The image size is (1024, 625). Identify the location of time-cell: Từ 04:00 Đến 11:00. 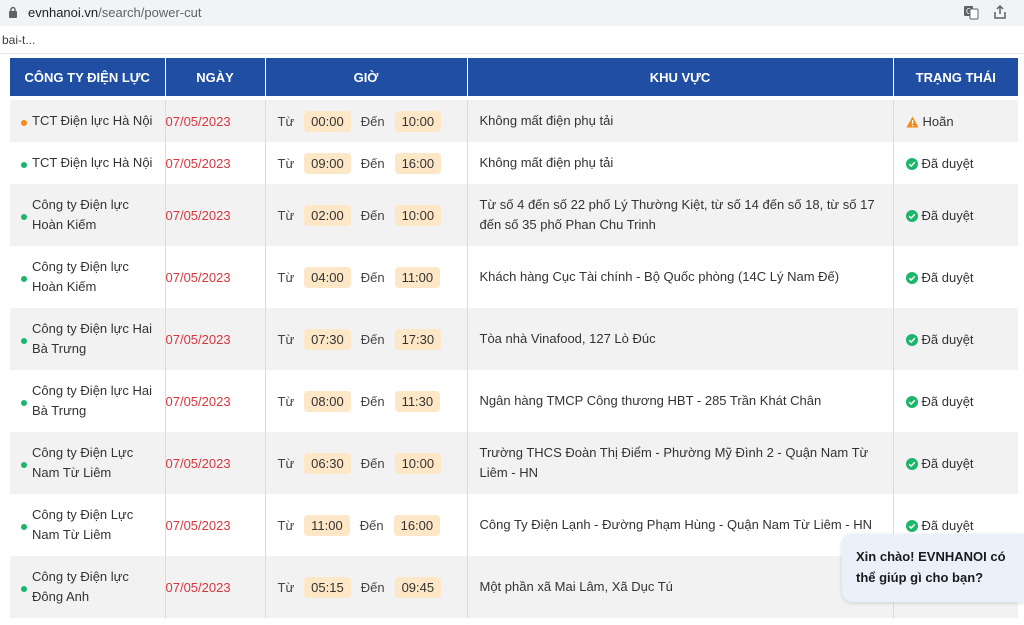
(366, 277).